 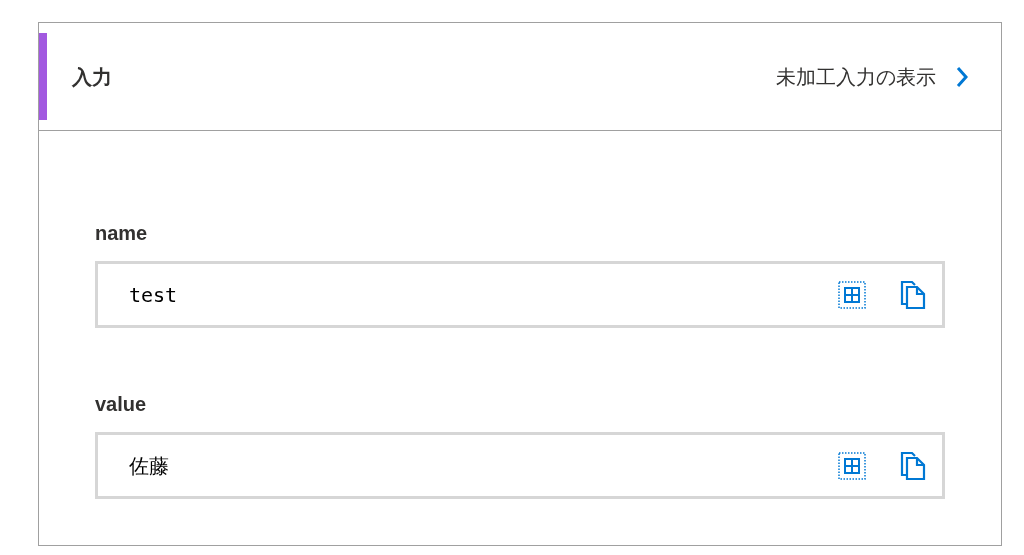 I want to click on field-label: value, so click(x=121, y=404).